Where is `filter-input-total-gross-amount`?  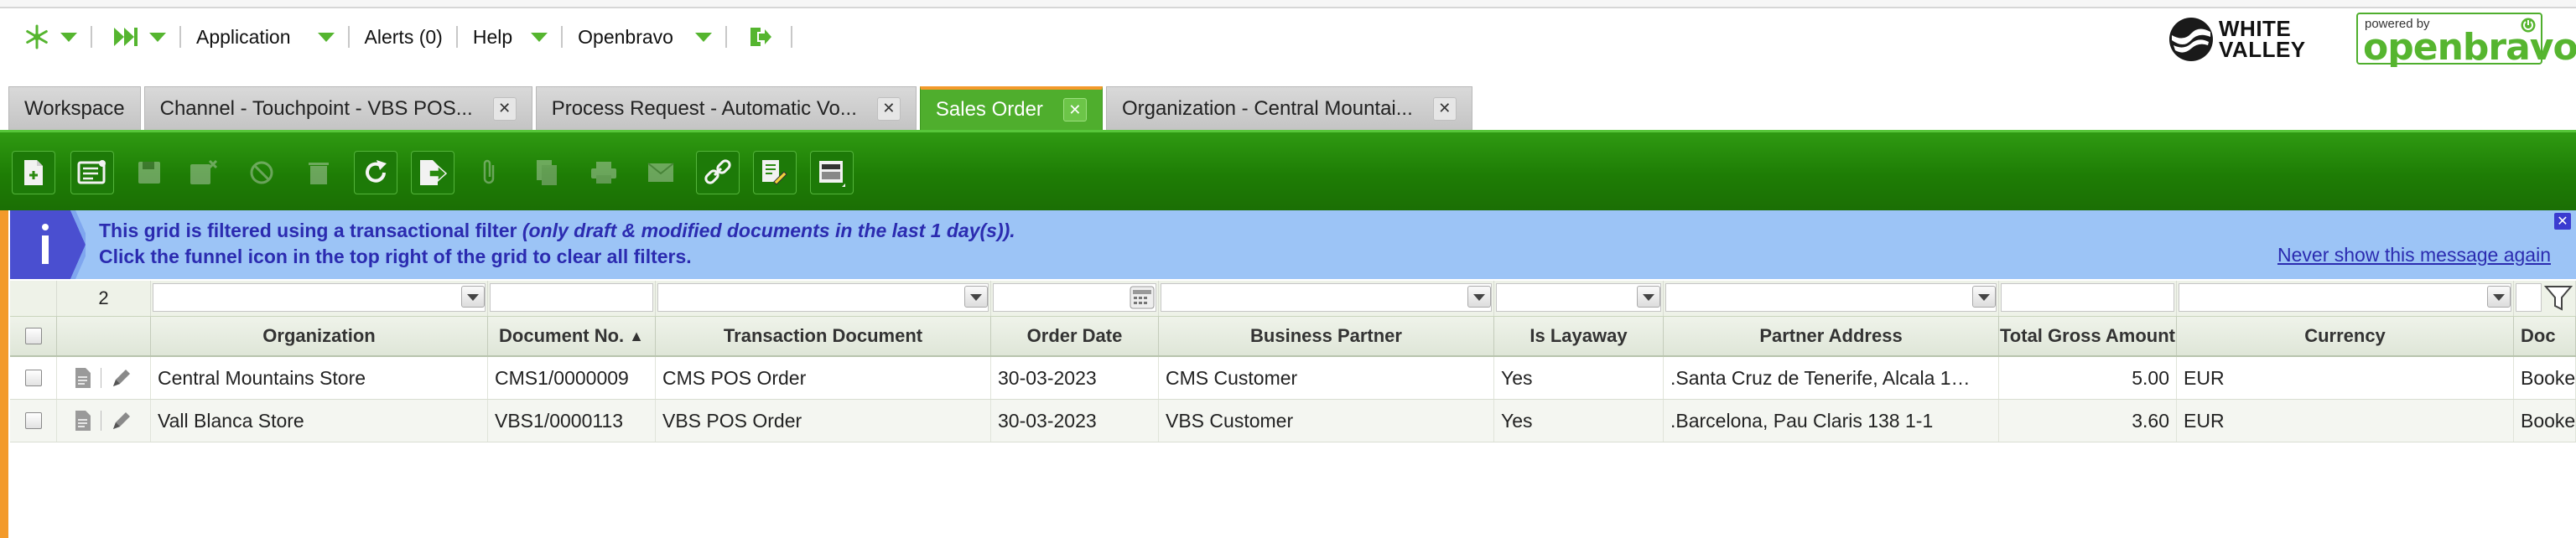 filter-input-total-gross-amount is located at coordinates (2087, 297).